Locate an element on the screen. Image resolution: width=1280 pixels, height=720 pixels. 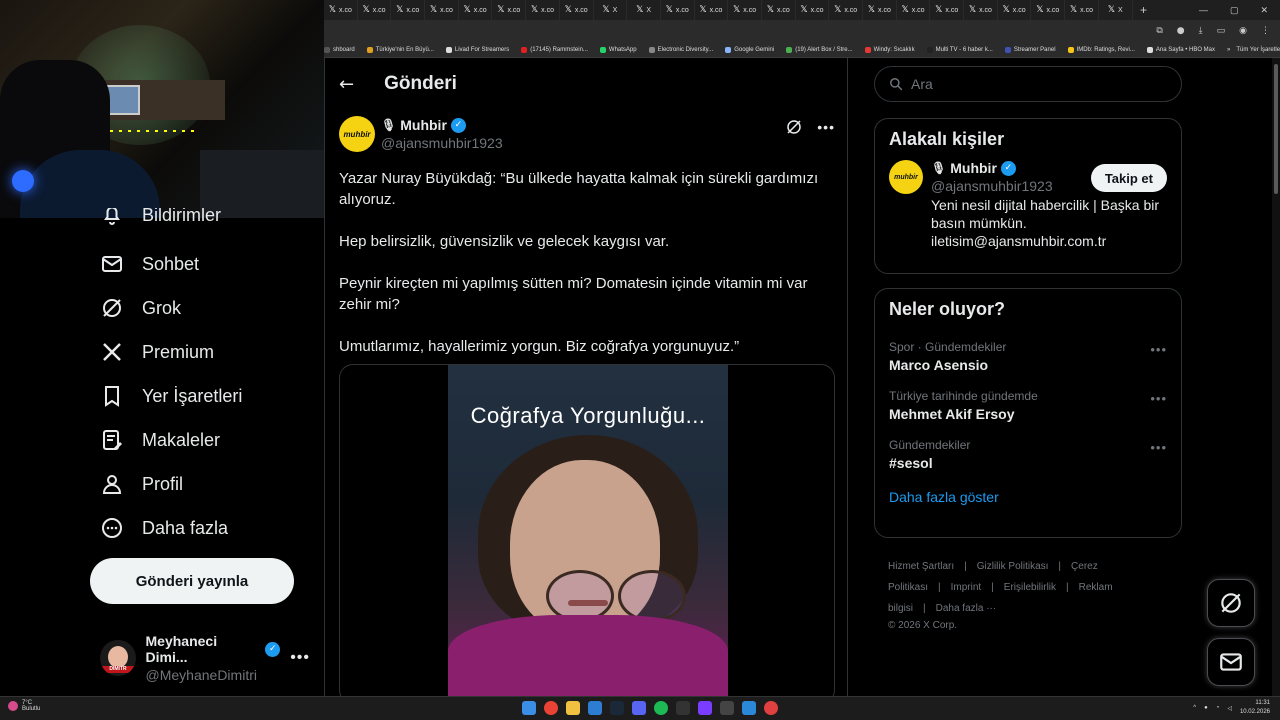
related-name: Muhbir is located at coordinates (973, 168).